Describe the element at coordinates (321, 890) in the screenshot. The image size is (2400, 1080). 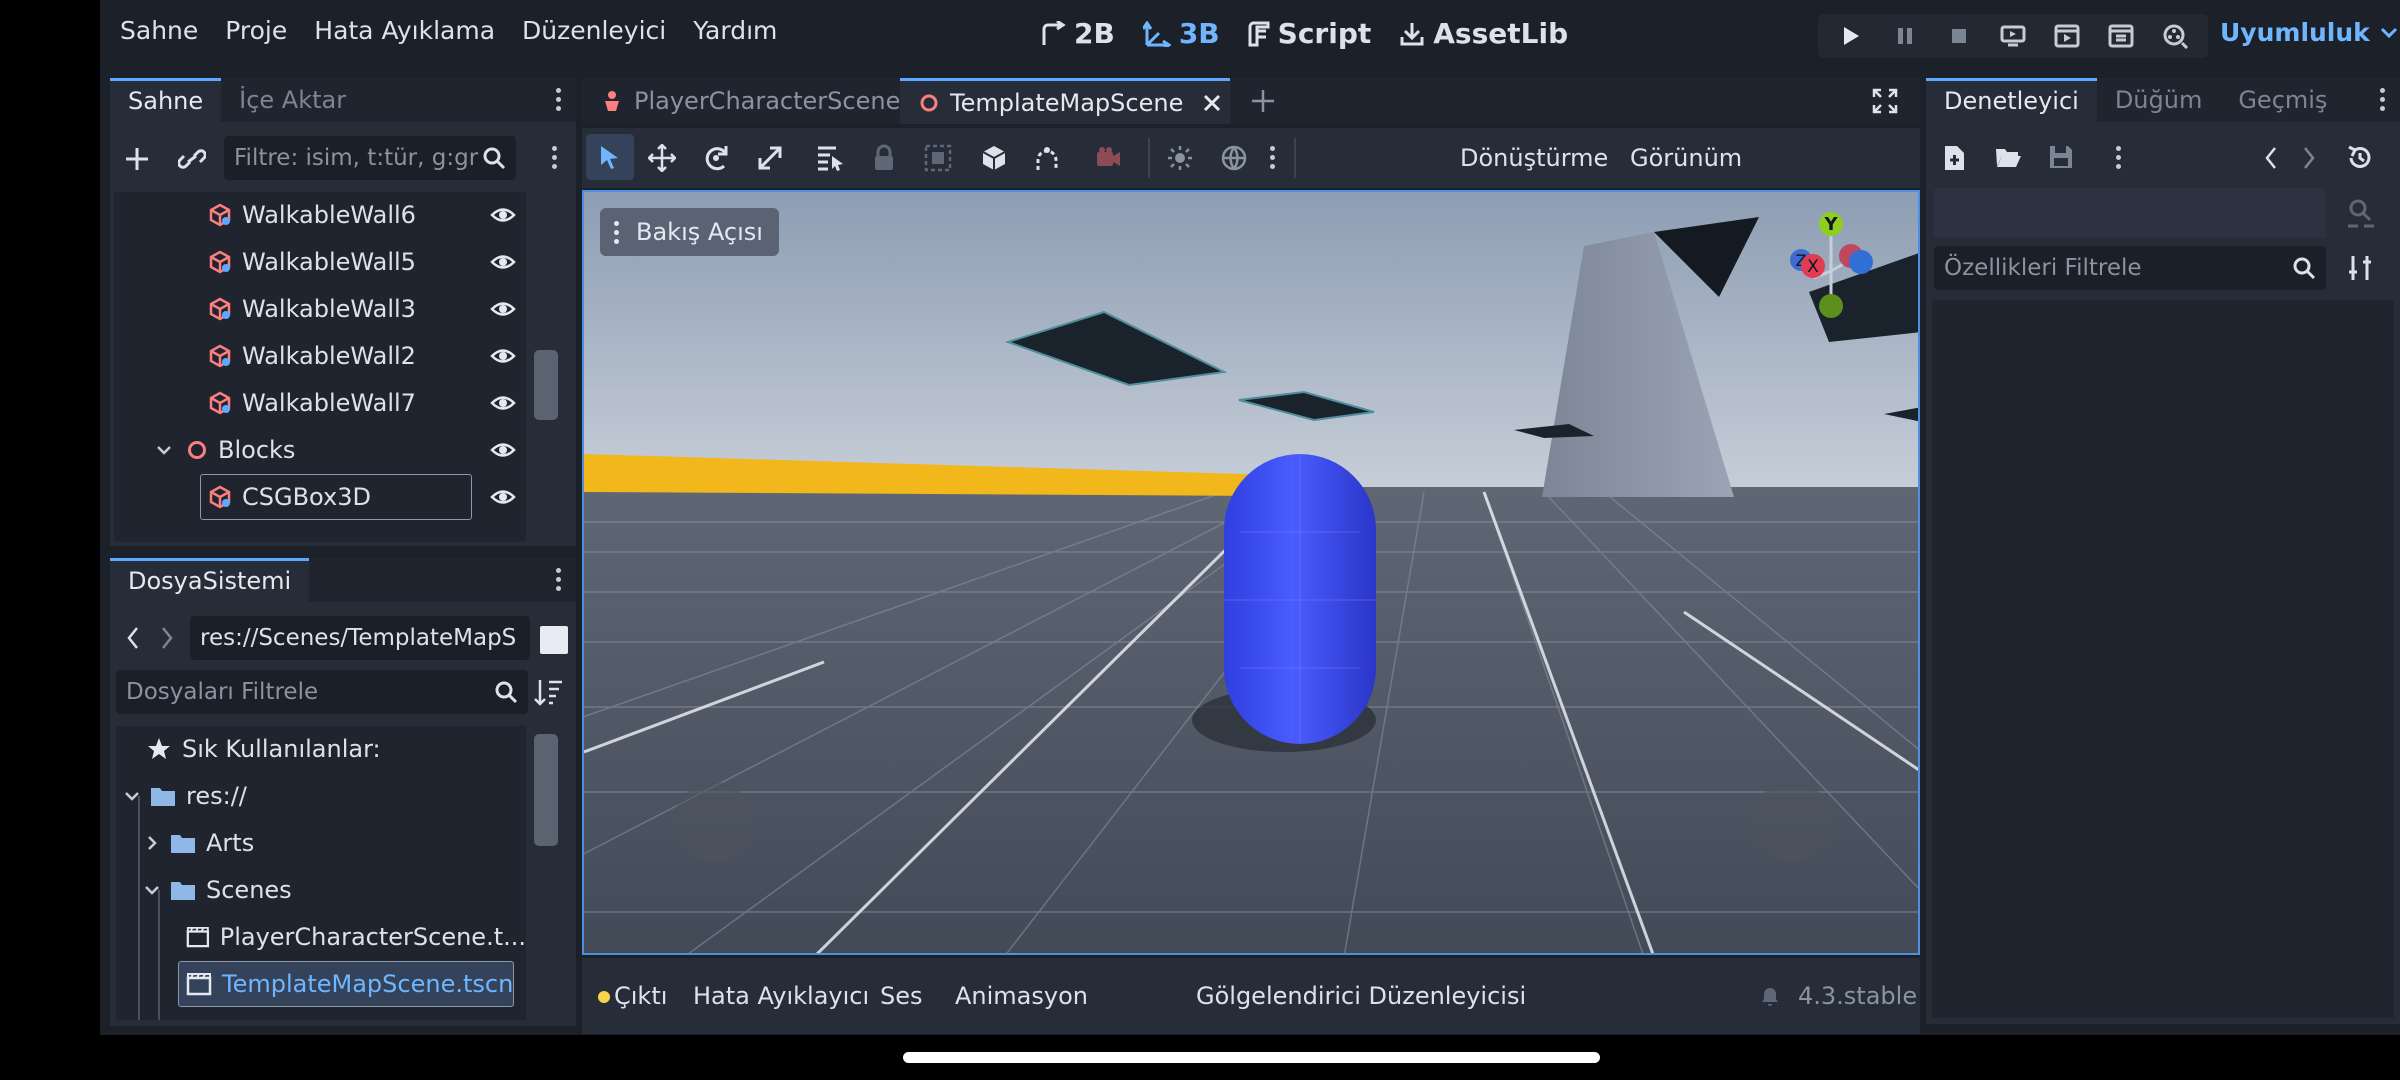
I see `folder-item-scenes: Scenes` at that location.